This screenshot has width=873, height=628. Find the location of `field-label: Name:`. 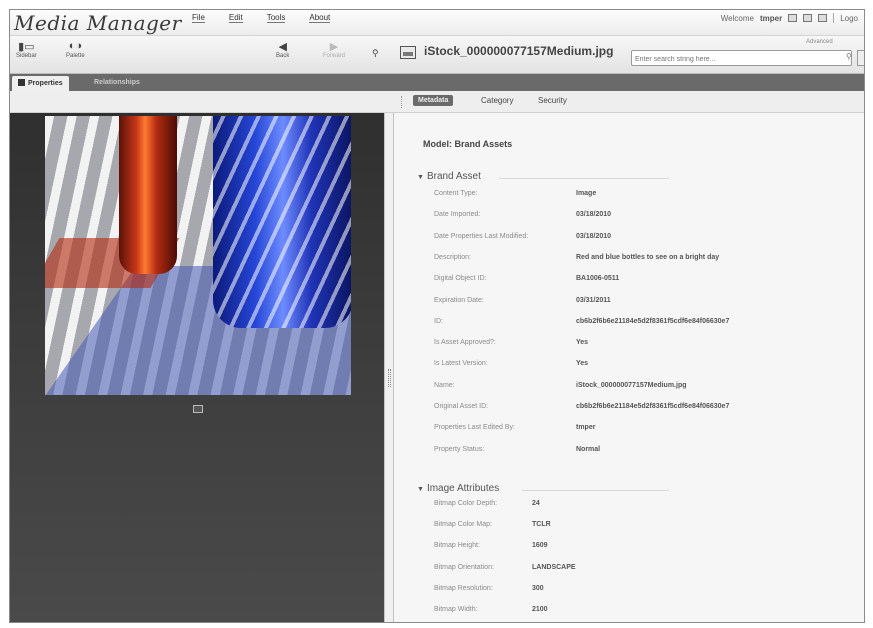

field-label: Name: is located at coordinates (444, 385).